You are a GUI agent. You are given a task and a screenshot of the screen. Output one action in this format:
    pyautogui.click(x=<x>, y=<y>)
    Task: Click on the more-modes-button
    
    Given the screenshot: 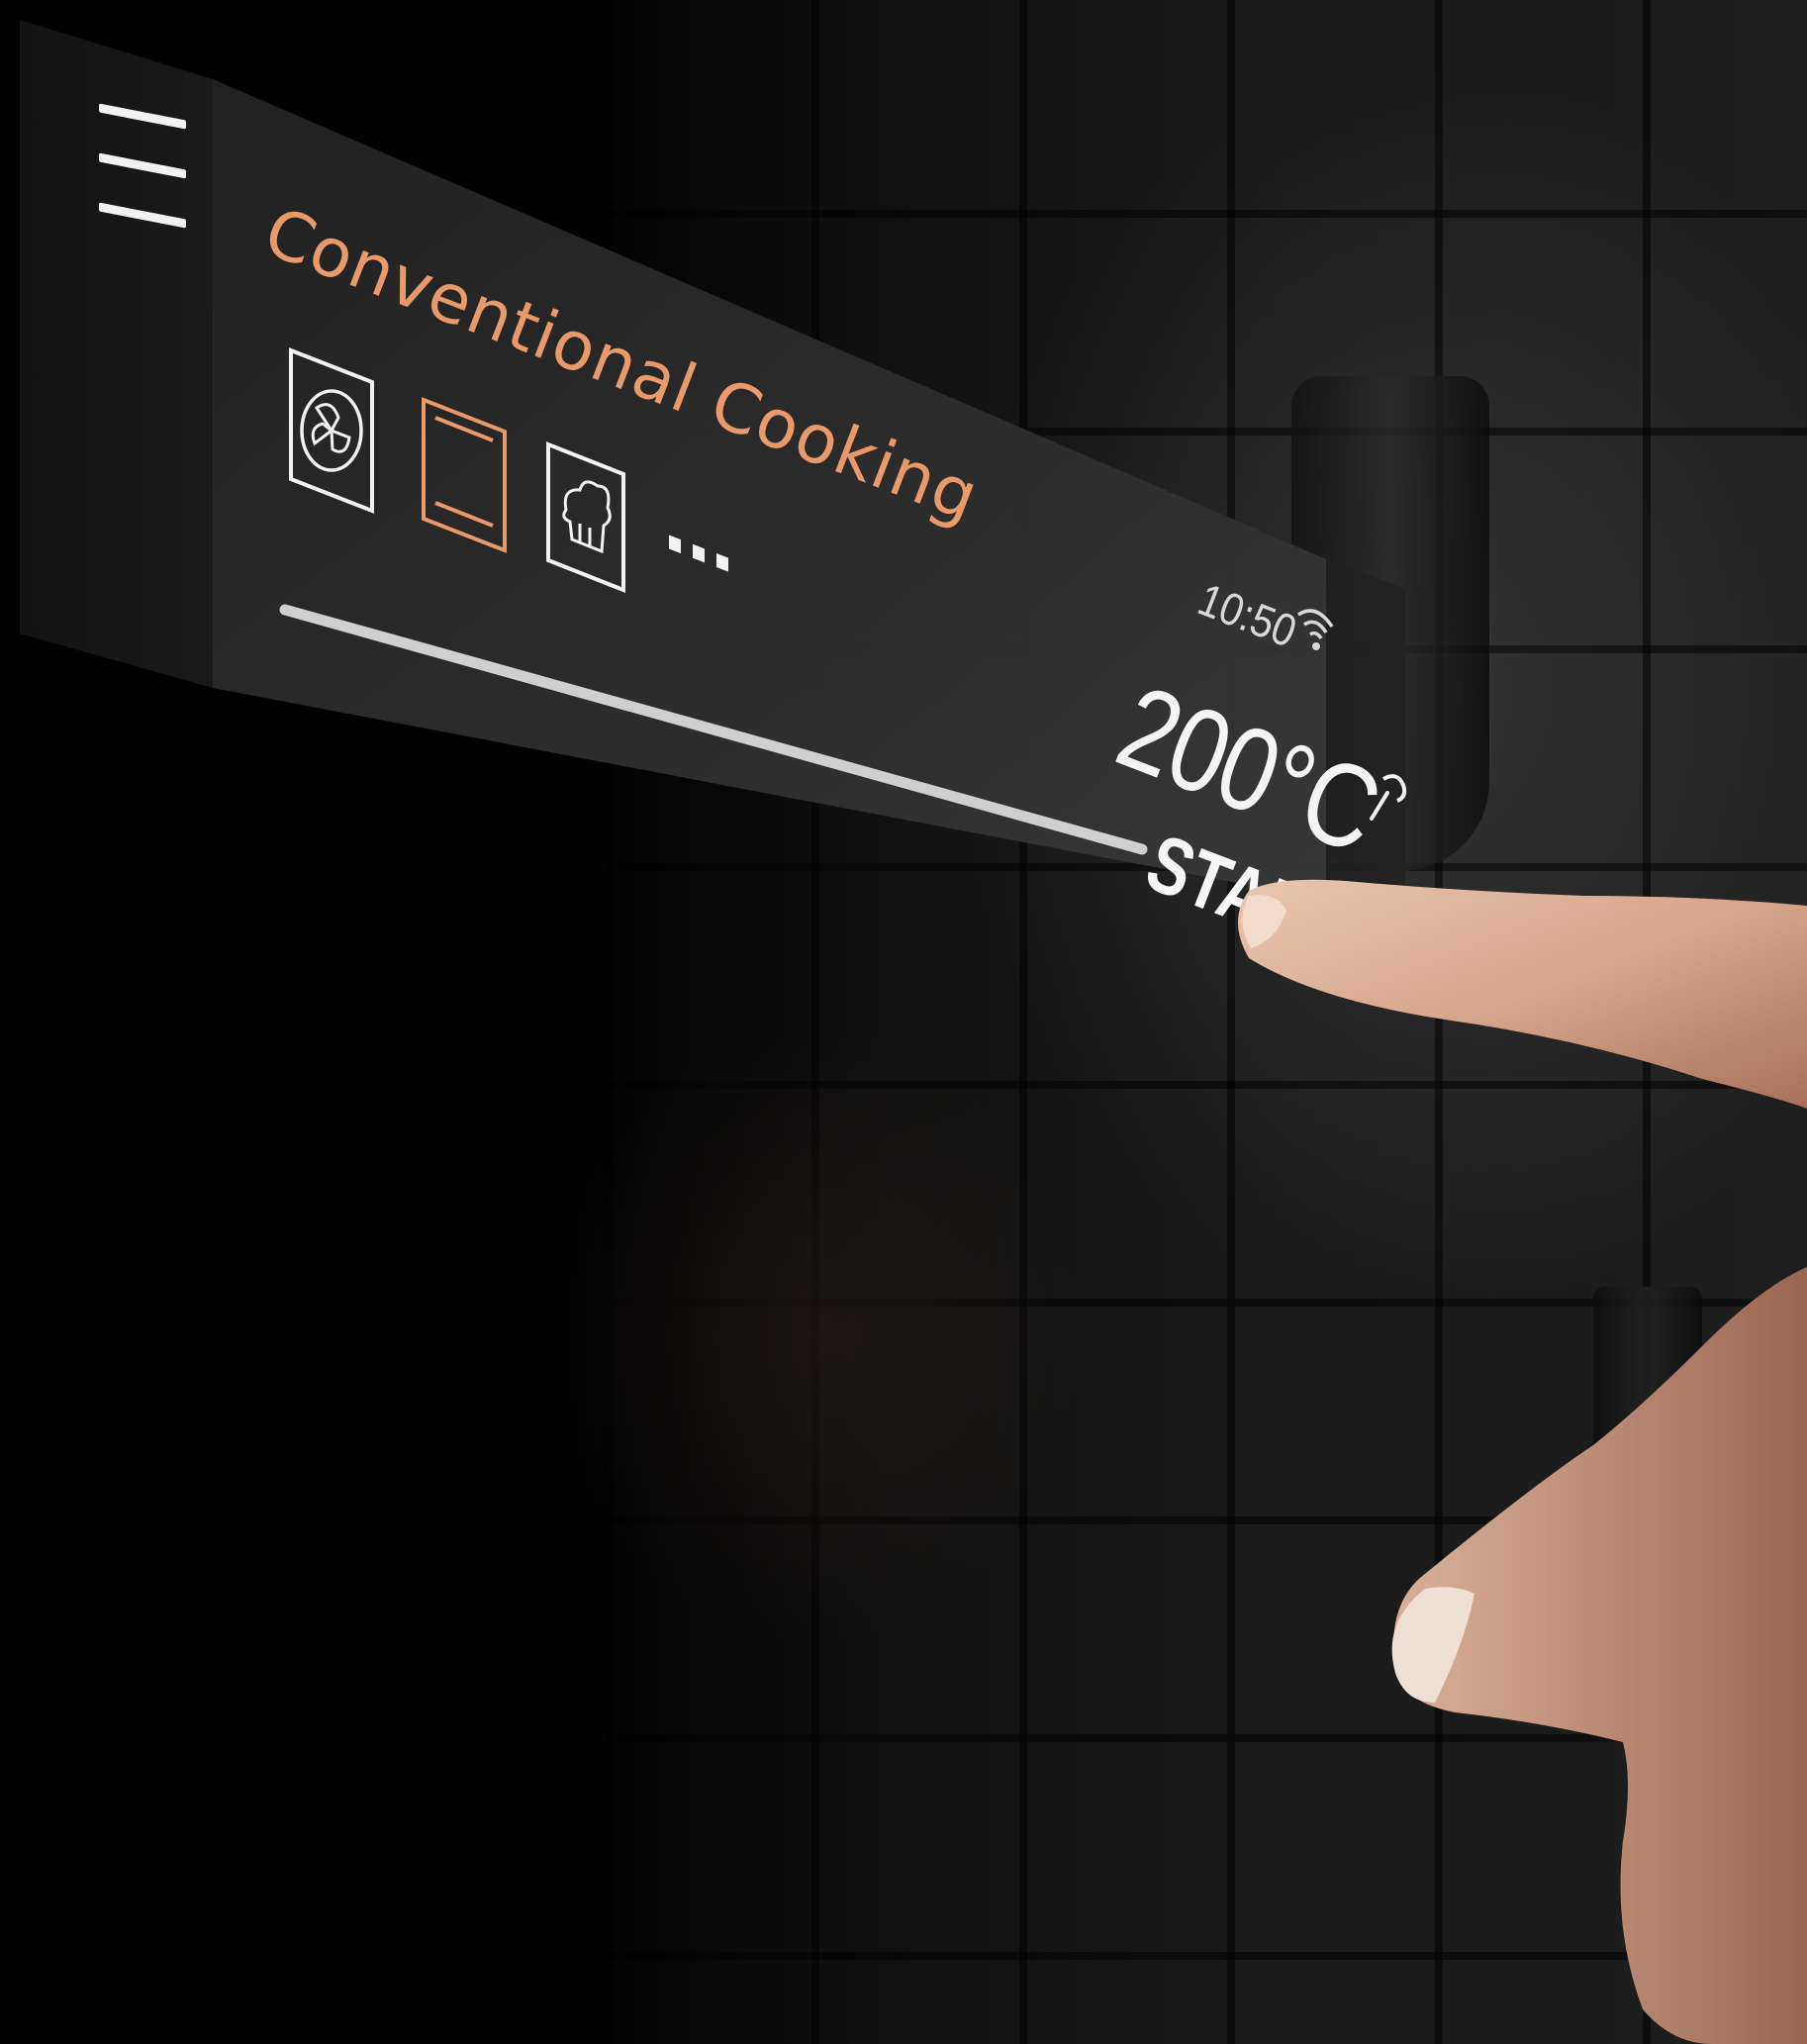 What is the action you would take?
    pyautogui.click(x=705, y=554)
    